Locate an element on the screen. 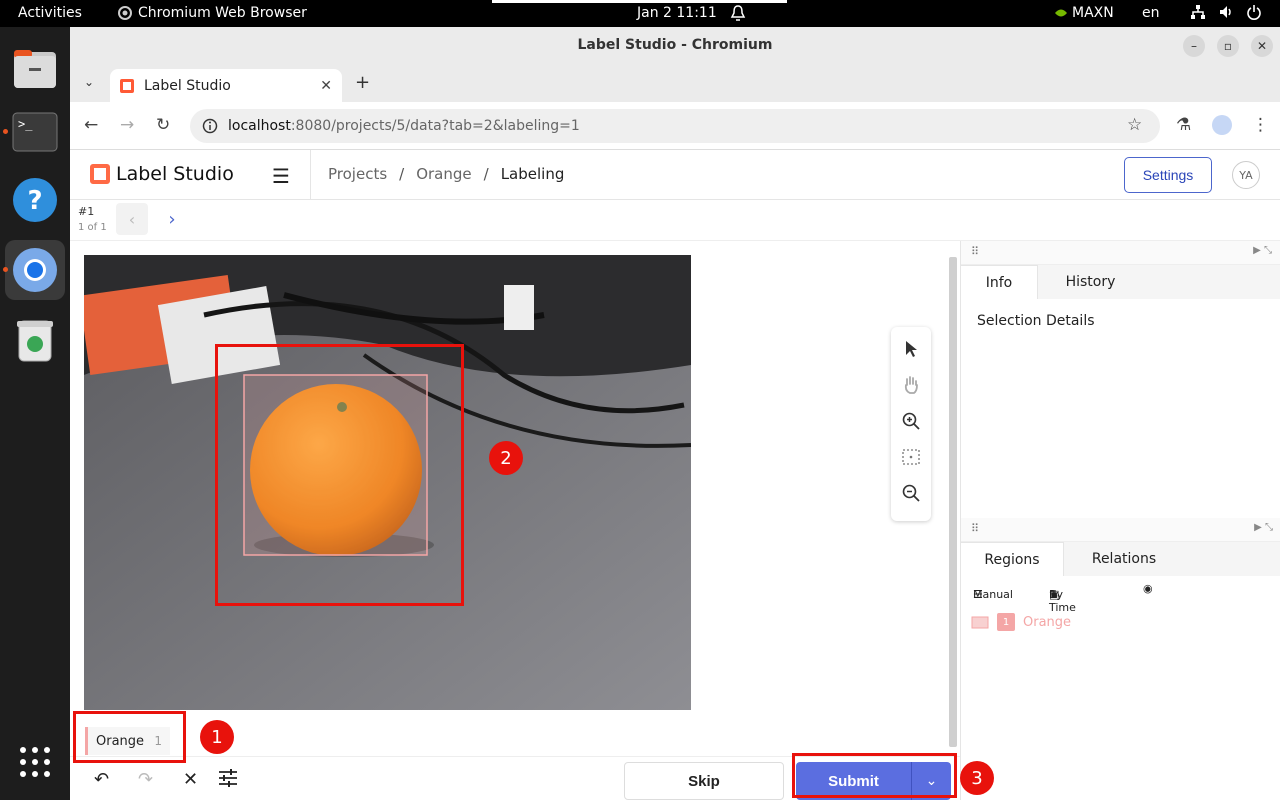  skip-button: Skip is located at coordinates (704, 781).